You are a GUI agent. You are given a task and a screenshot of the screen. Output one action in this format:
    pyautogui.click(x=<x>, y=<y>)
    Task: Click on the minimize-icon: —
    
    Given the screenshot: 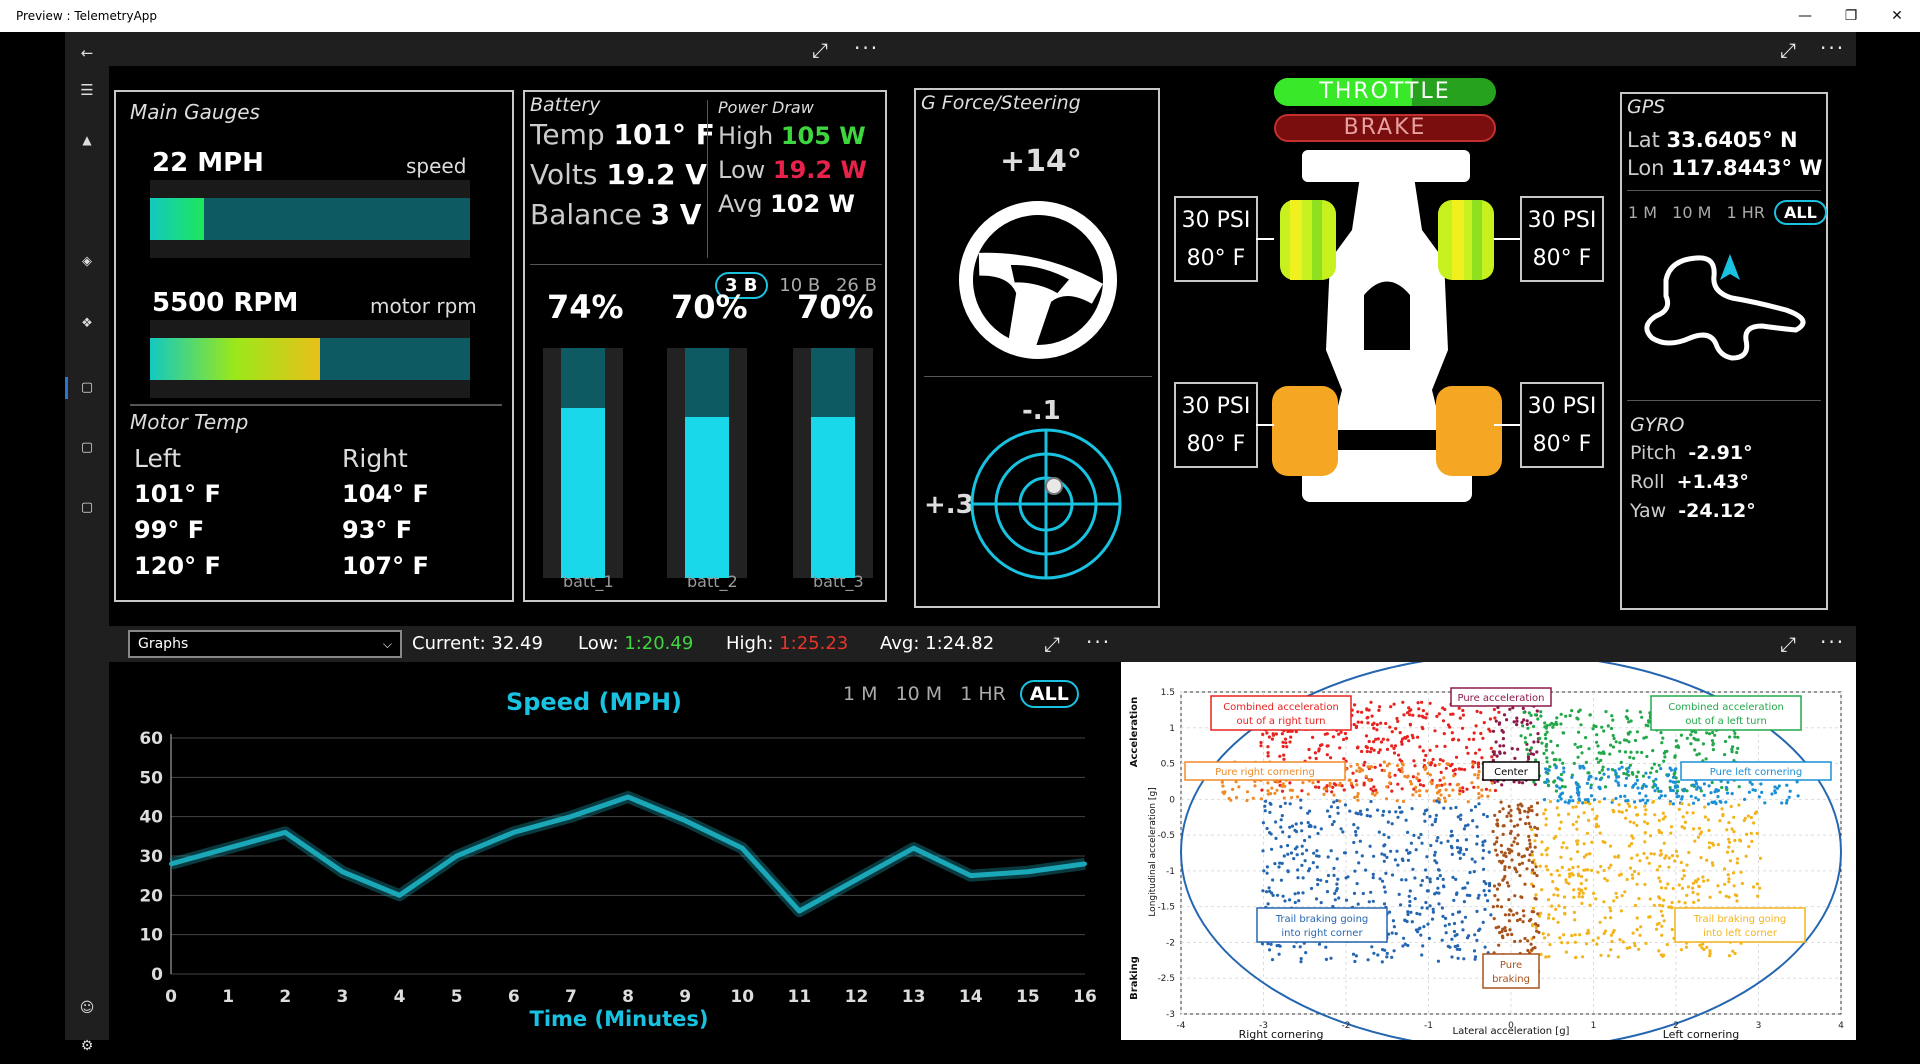 What is the action you would take?
    pyautogui.click(x=1805, y=16)
    